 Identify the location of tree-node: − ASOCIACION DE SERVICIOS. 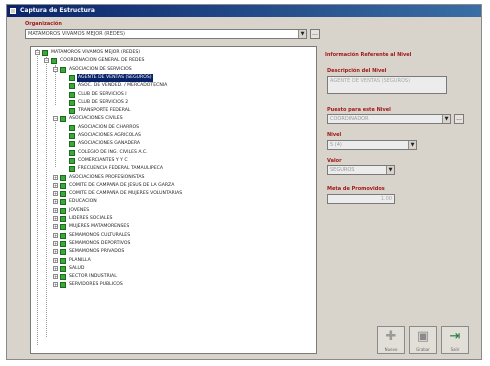
(173, 70).